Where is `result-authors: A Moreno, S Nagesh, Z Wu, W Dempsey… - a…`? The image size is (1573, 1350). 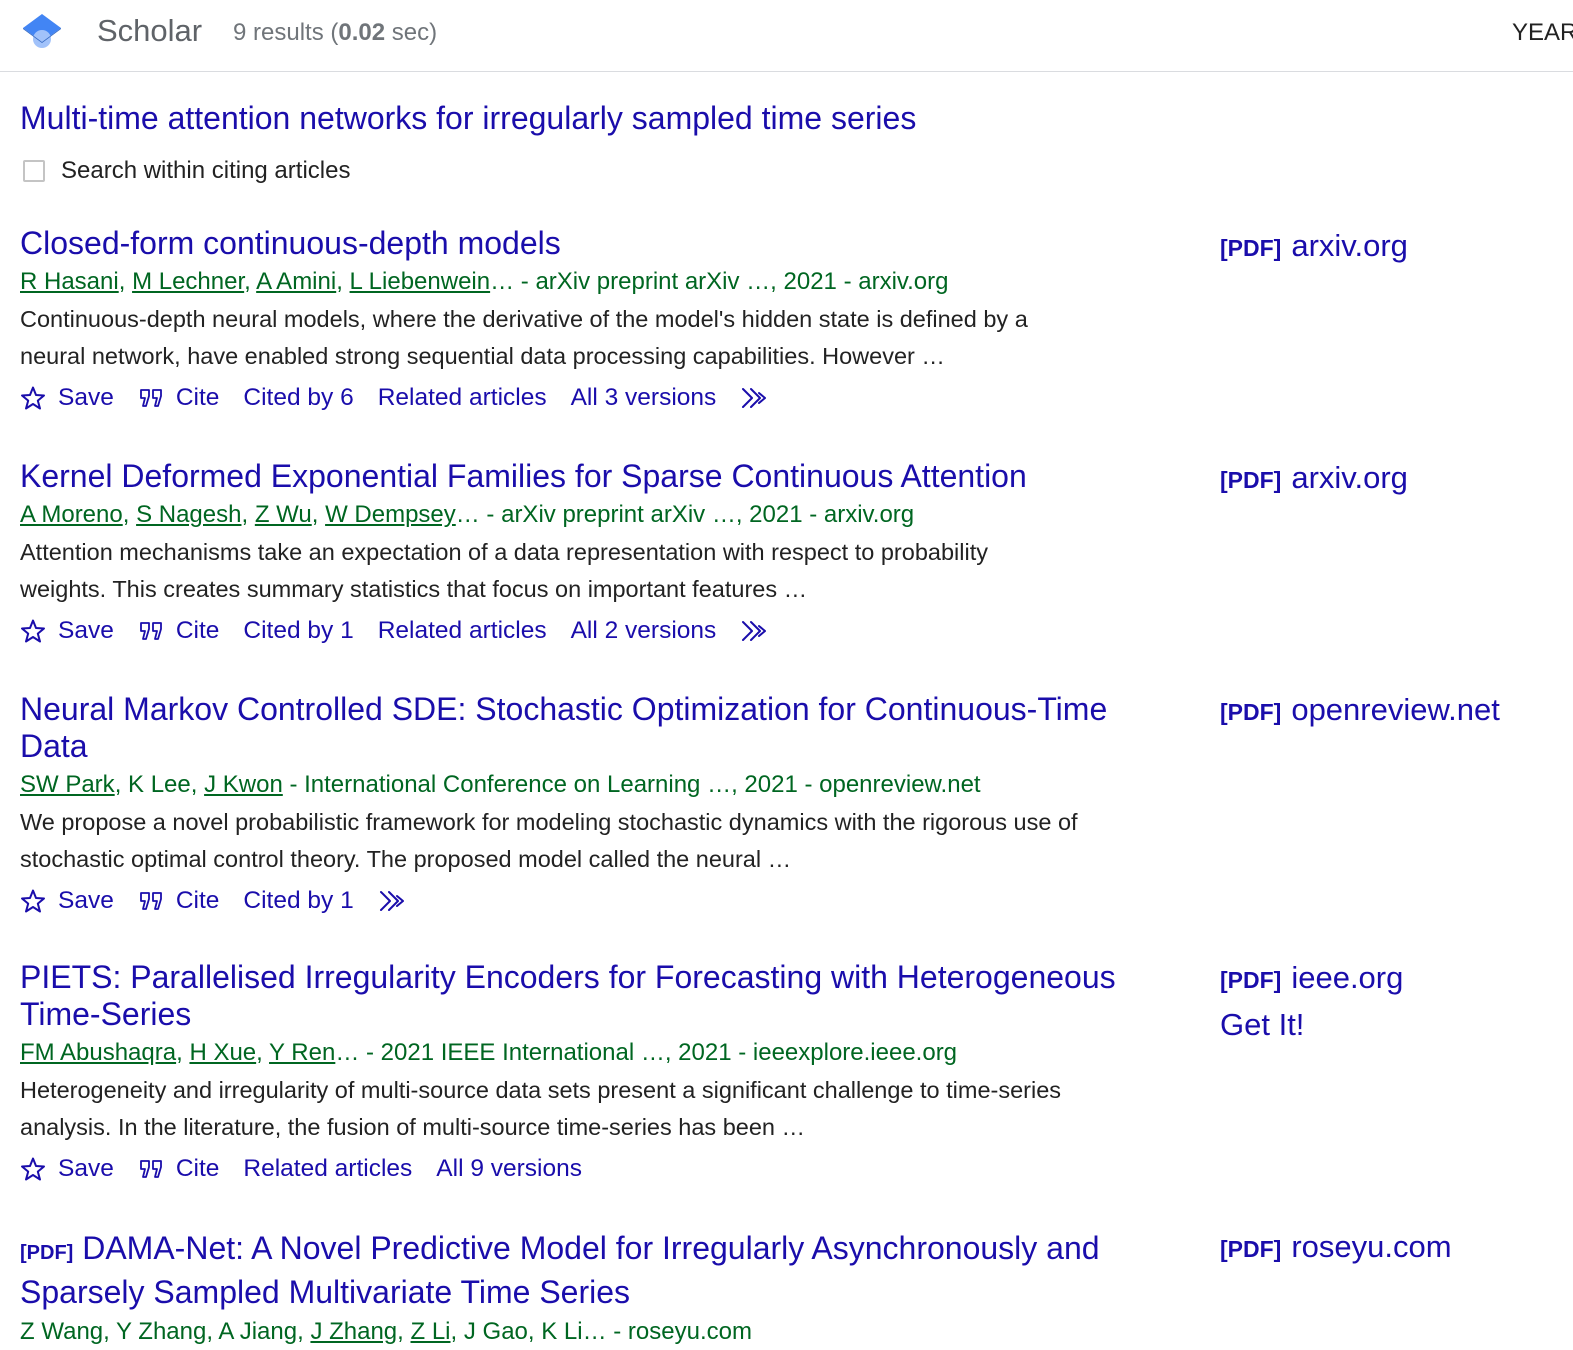 result-authors: A Moreno, S Nagesh, Z Wu, W Dempsey… - a… is located at coordinates (467, 514).